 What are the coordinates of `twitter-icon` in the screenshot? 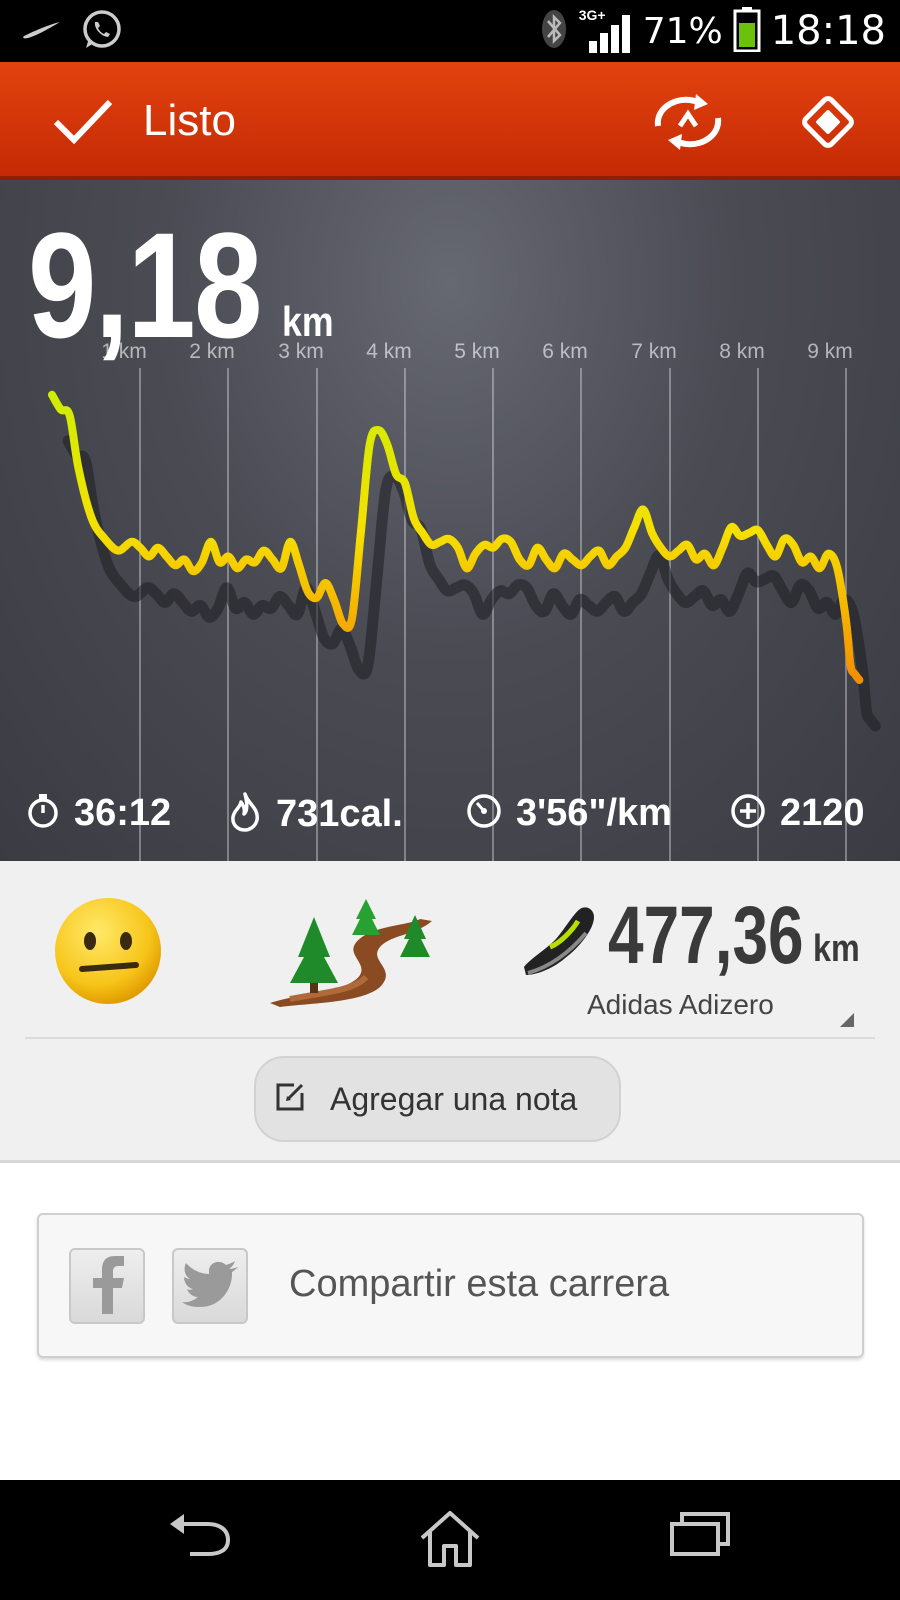 It's located at (210, 1286).